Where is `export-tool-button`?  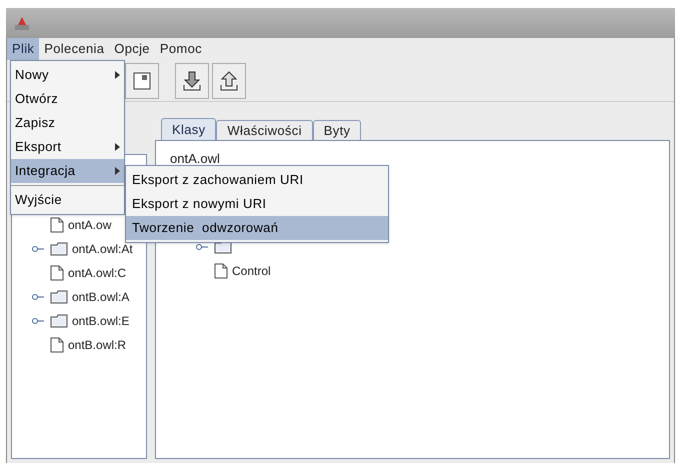 export-tool-button is located at coordinates (229, 80).